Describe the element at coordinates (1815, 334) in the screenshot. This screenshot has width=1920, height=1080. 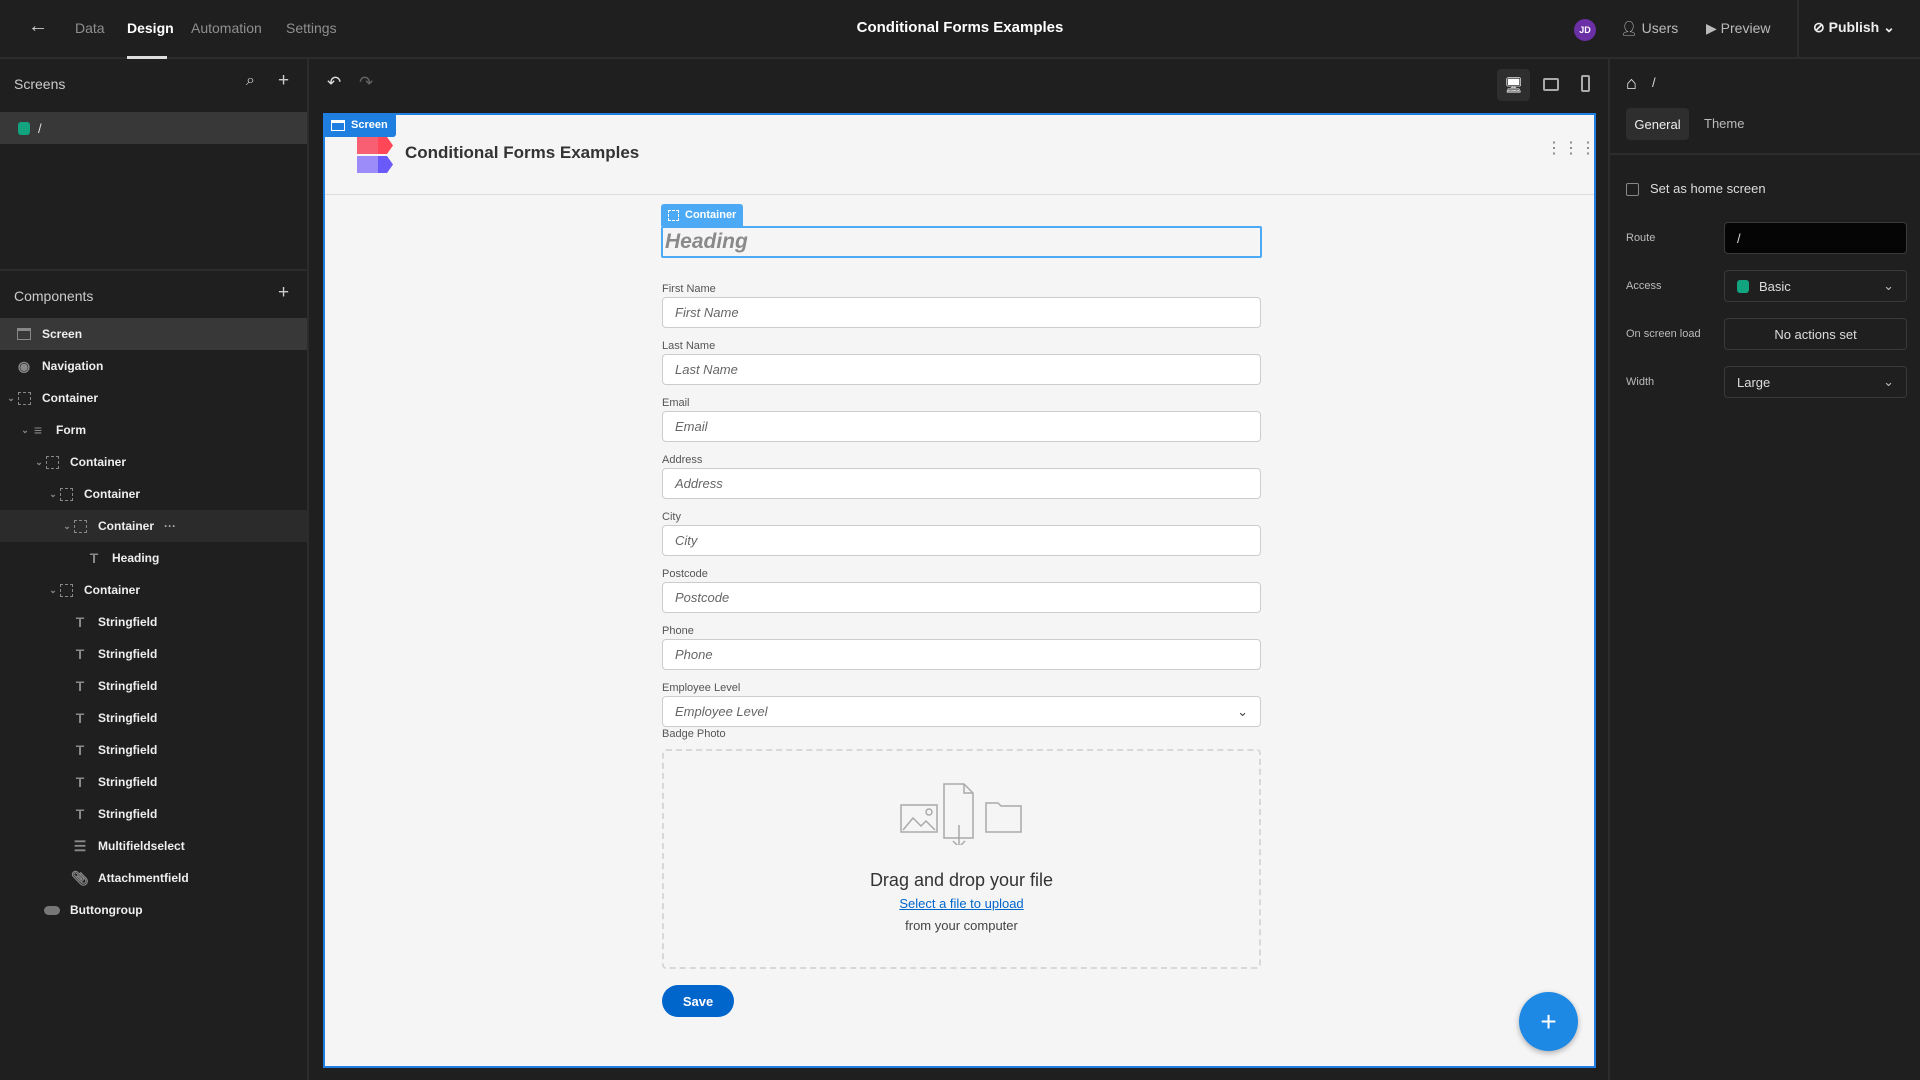
I see `on-screen-load-button: No actions set` at that location.